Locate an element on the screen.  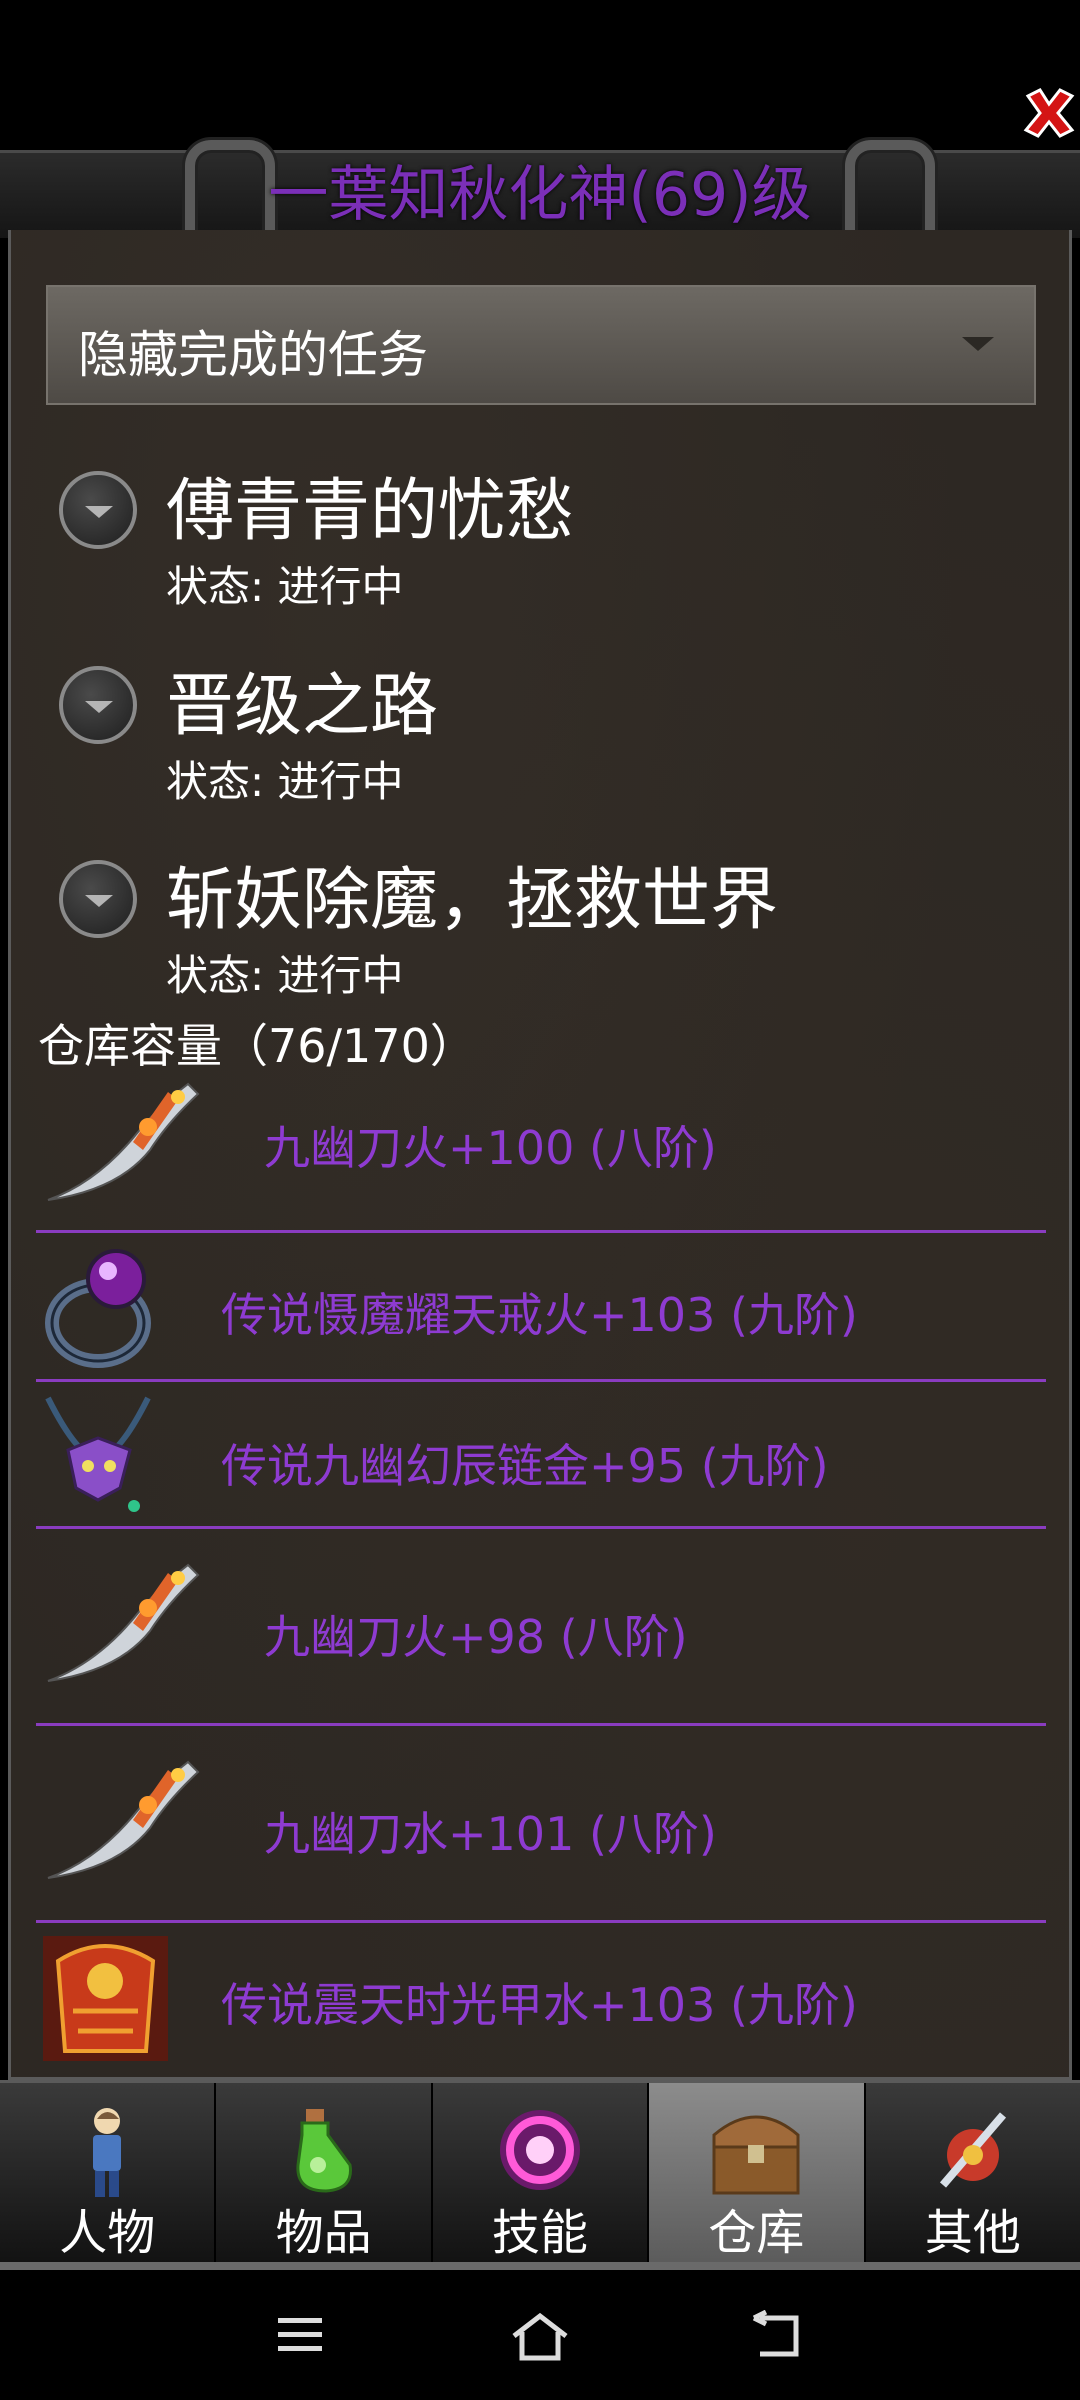
tab-label: 物品 is located at coordinates (323, 2233).